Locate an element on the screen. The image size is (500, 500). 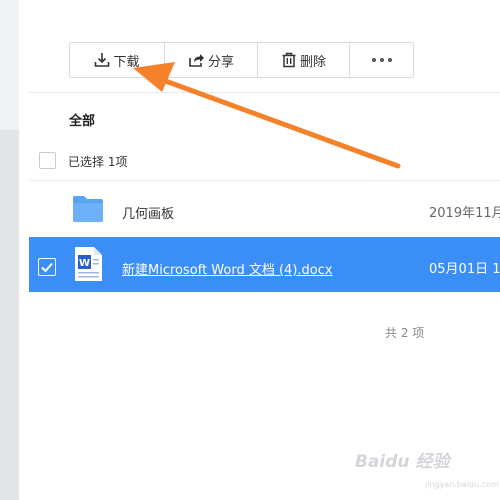
watermark-url: jingyan.baidu.com is located at coordinates (462, 484).